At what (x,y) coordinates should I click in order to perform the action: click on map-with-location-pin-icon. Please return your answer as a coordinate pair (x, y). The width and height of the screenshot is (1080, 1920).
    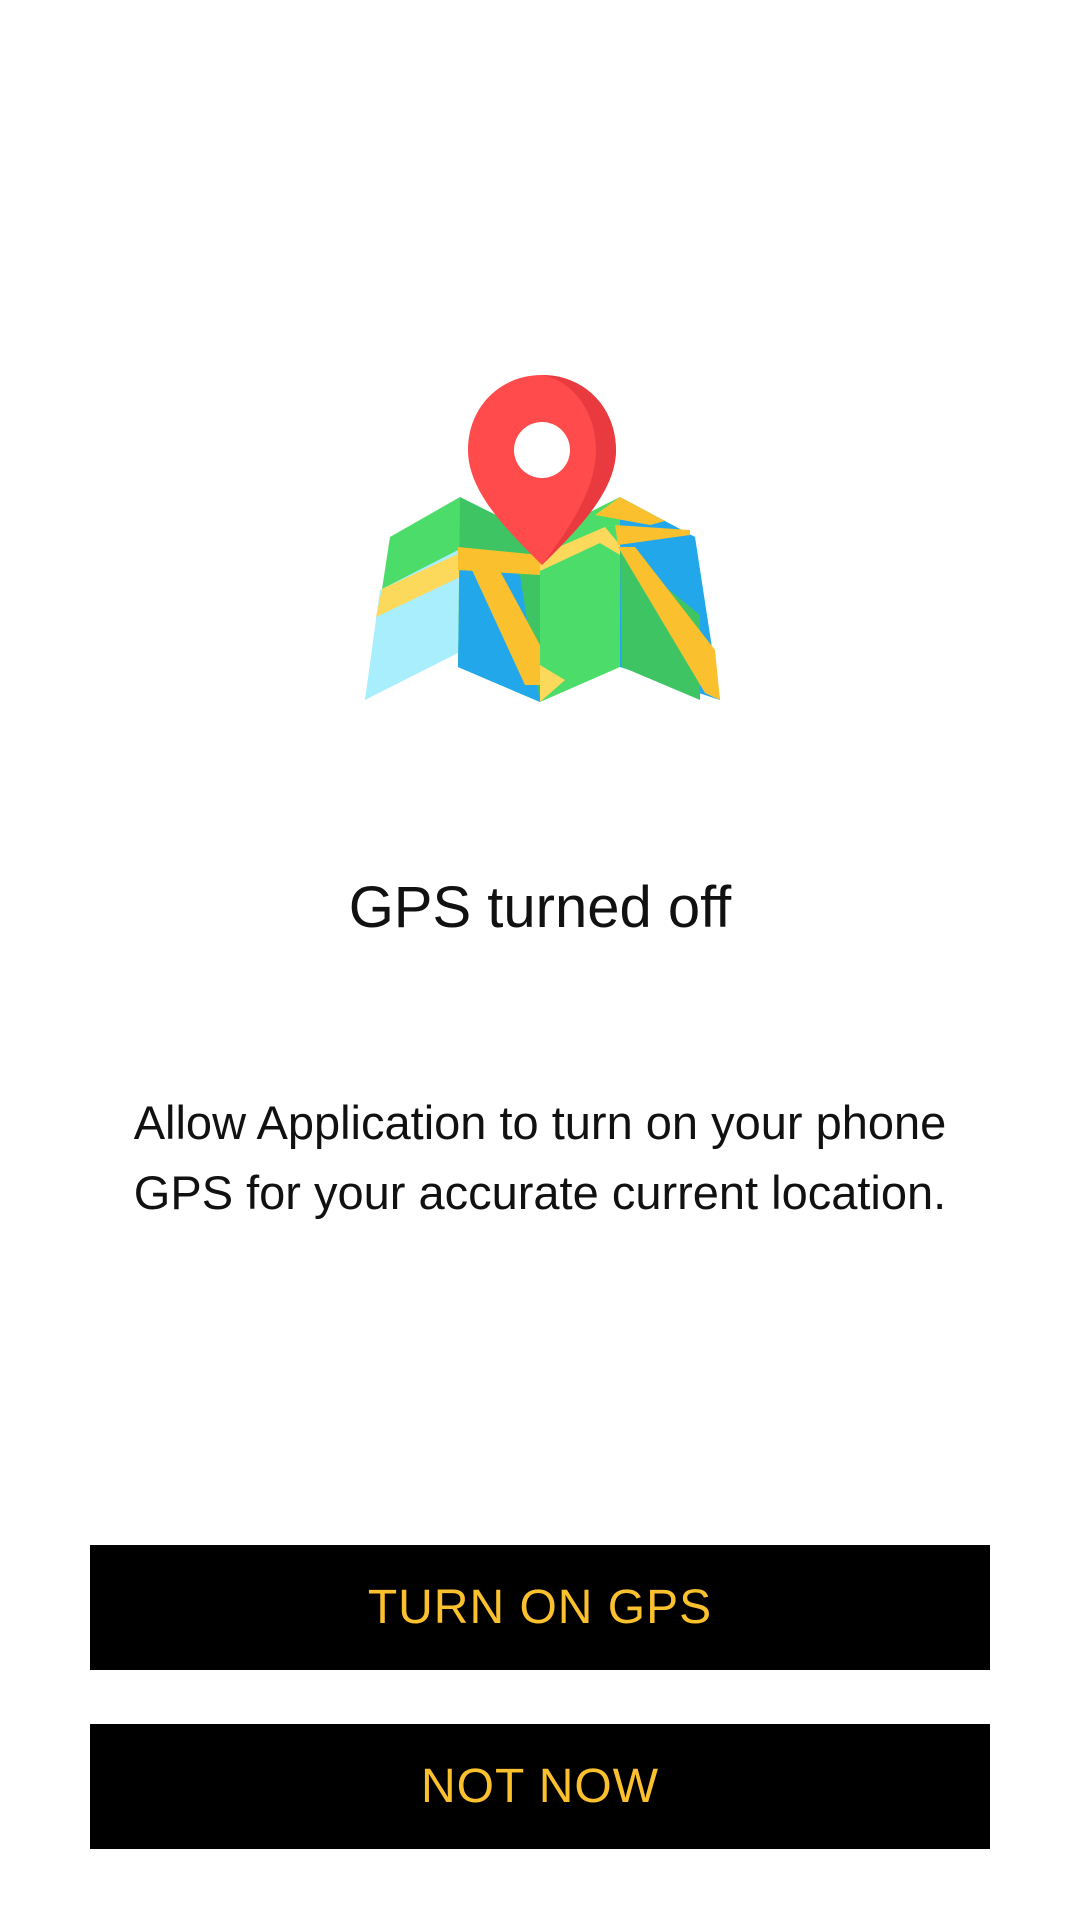
    Looking at the image, I should click on (542, 542).